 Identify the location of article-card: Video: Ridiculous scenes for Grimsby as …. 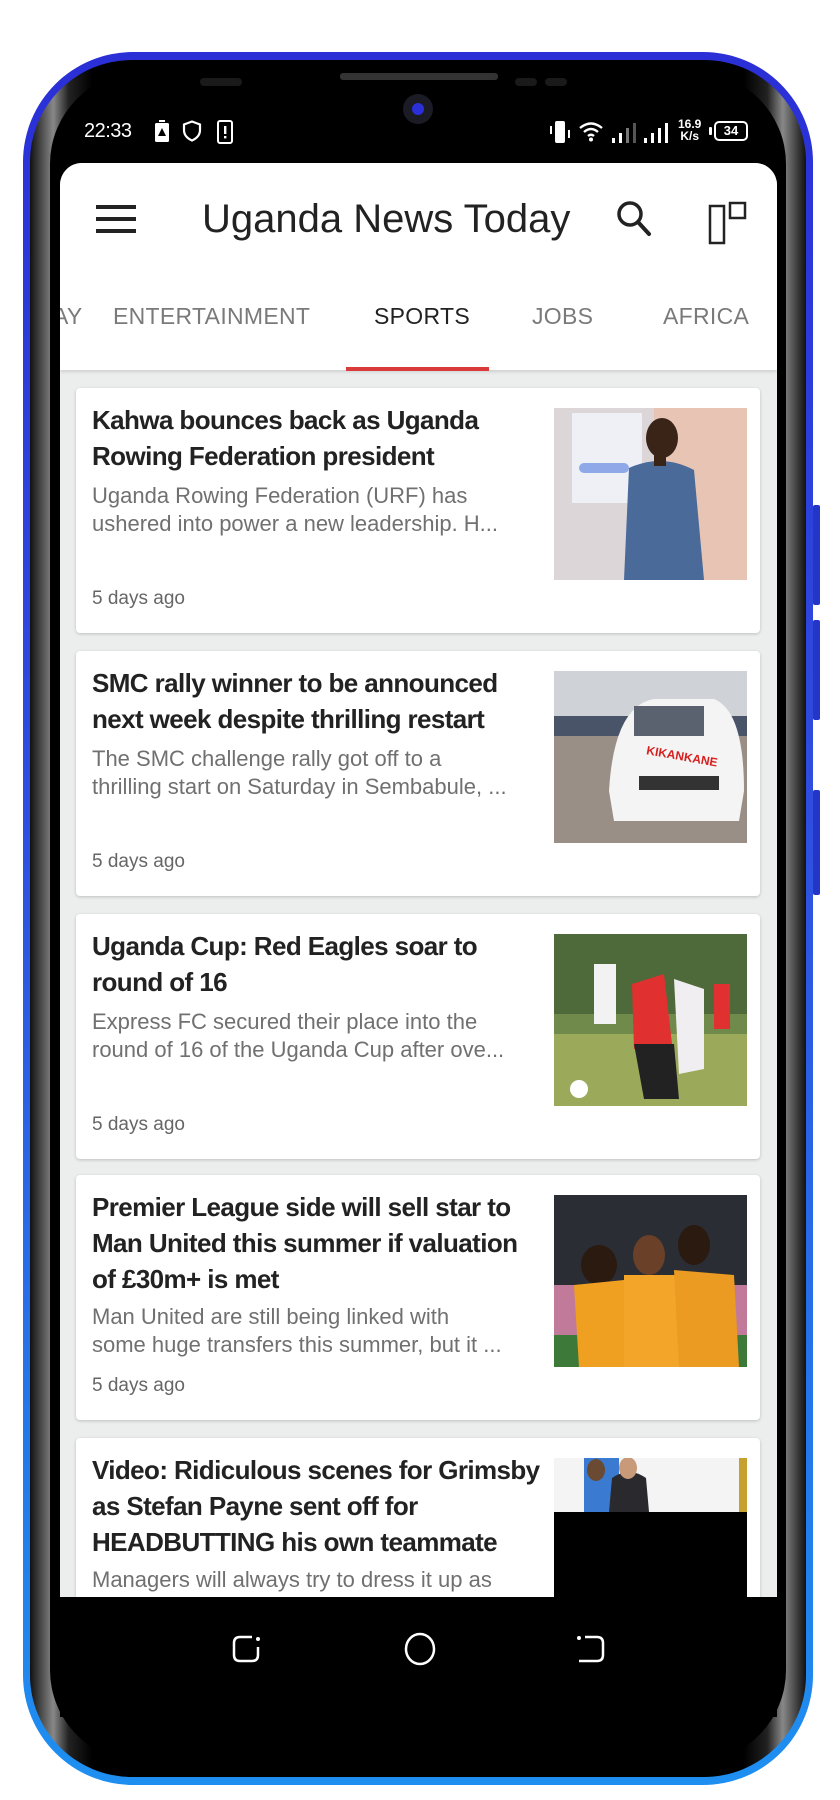
(418, 1517).